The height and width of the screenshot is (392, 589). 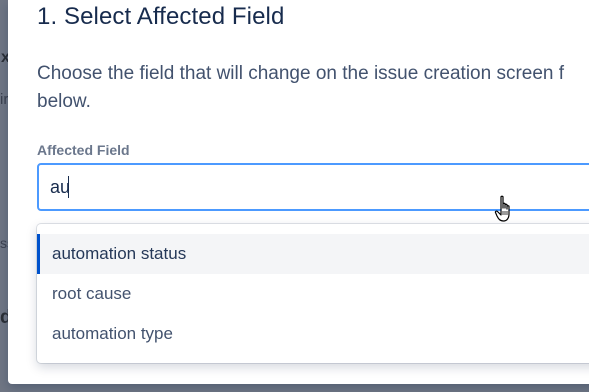 I want to click on text-caret, so click(x=68, y=187).